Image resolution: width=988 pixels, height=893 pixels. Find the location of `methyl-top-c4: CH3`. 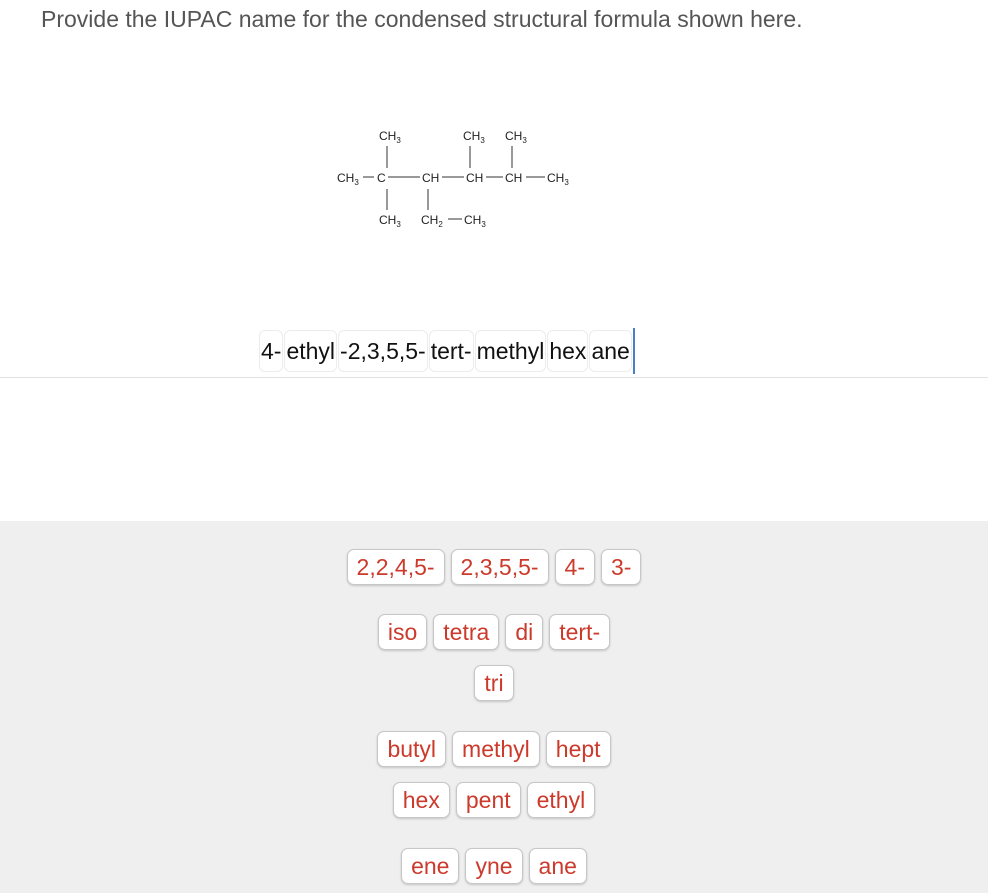

methyl-top-c4: CH3 is located at coordinates (474, 137).